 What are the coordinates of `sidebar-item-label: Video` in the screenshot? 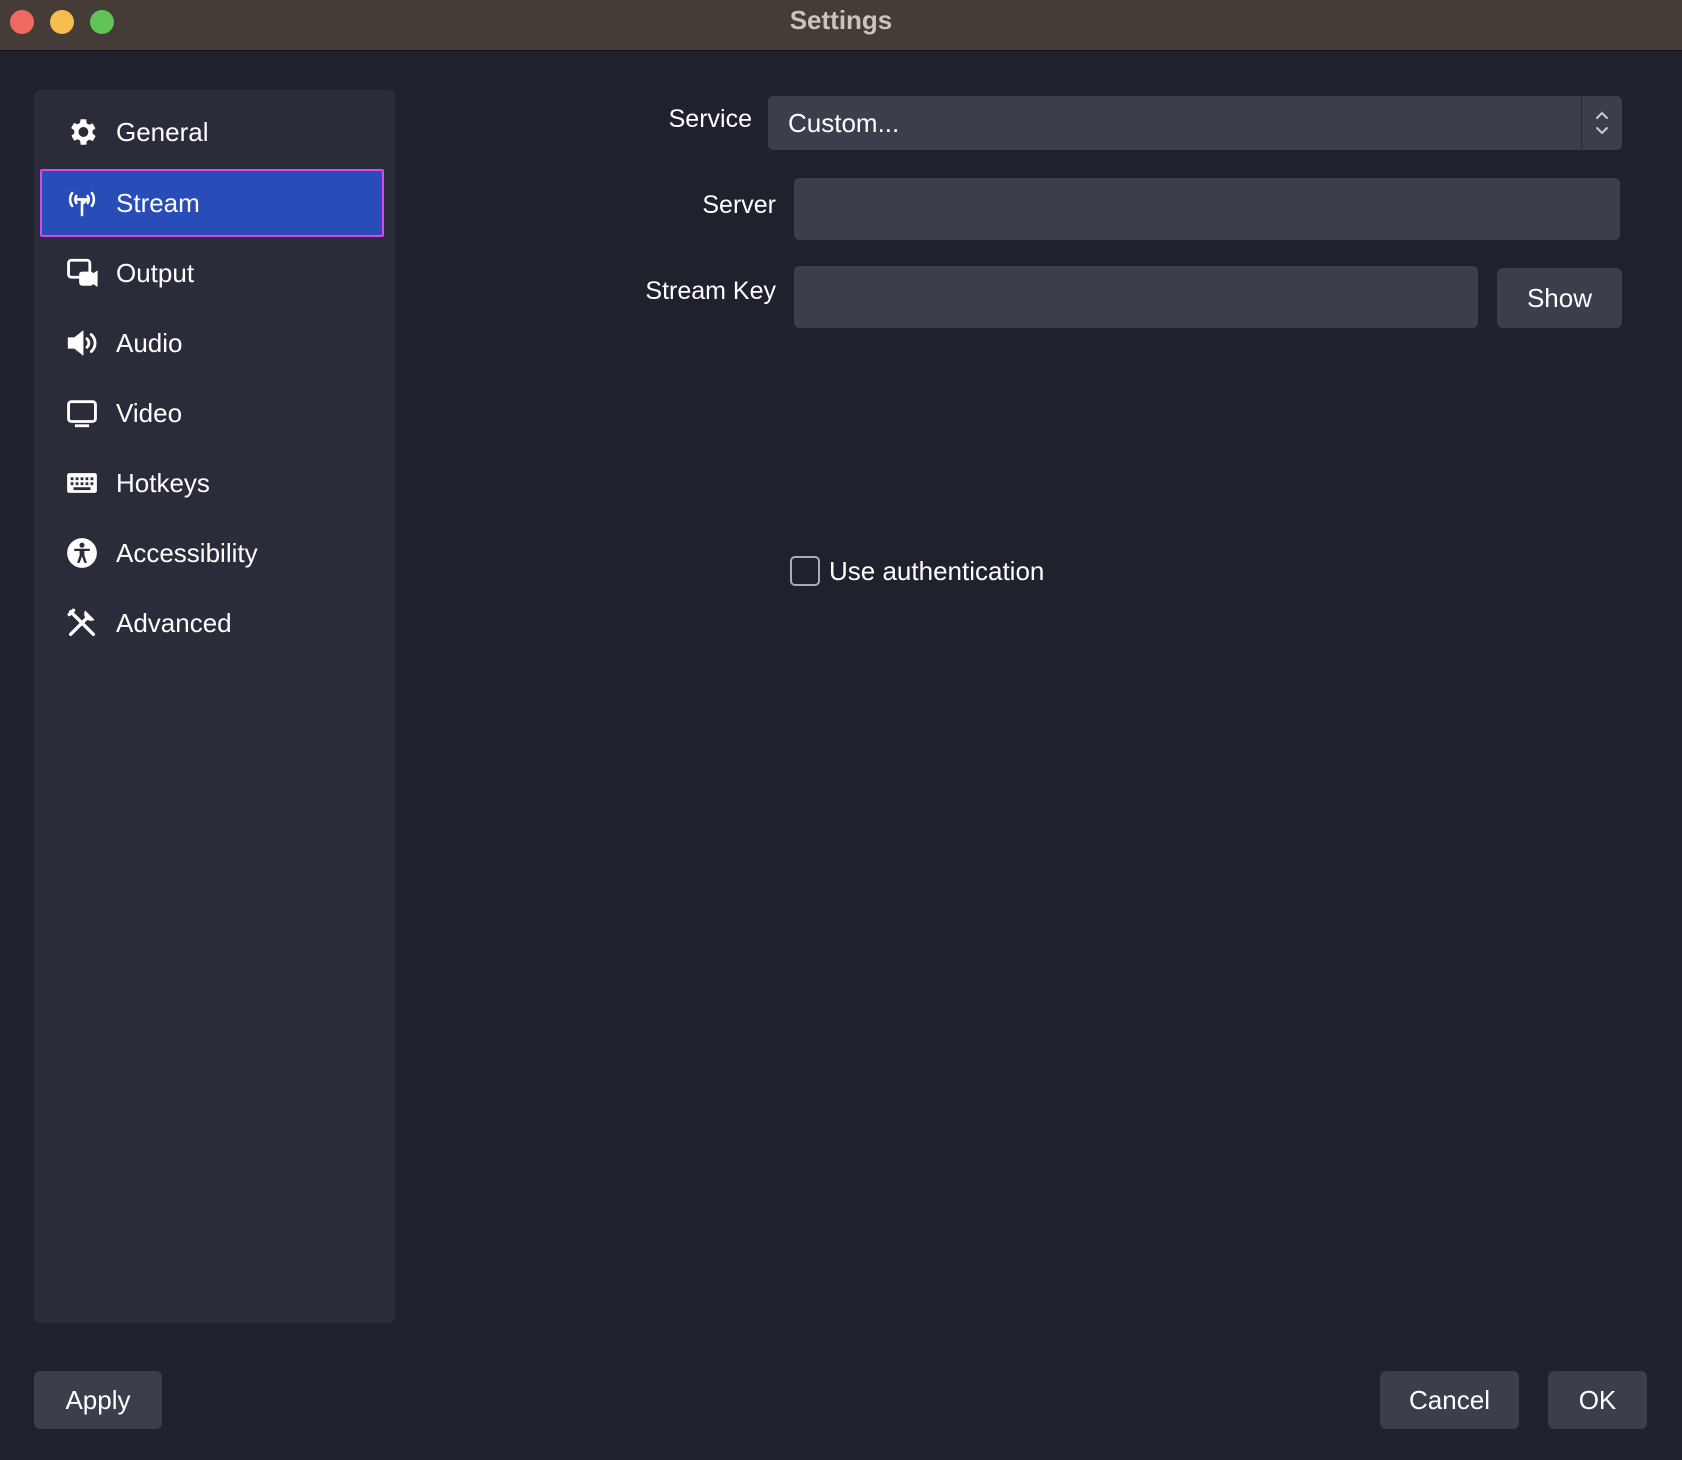 It's located at (149, 412).